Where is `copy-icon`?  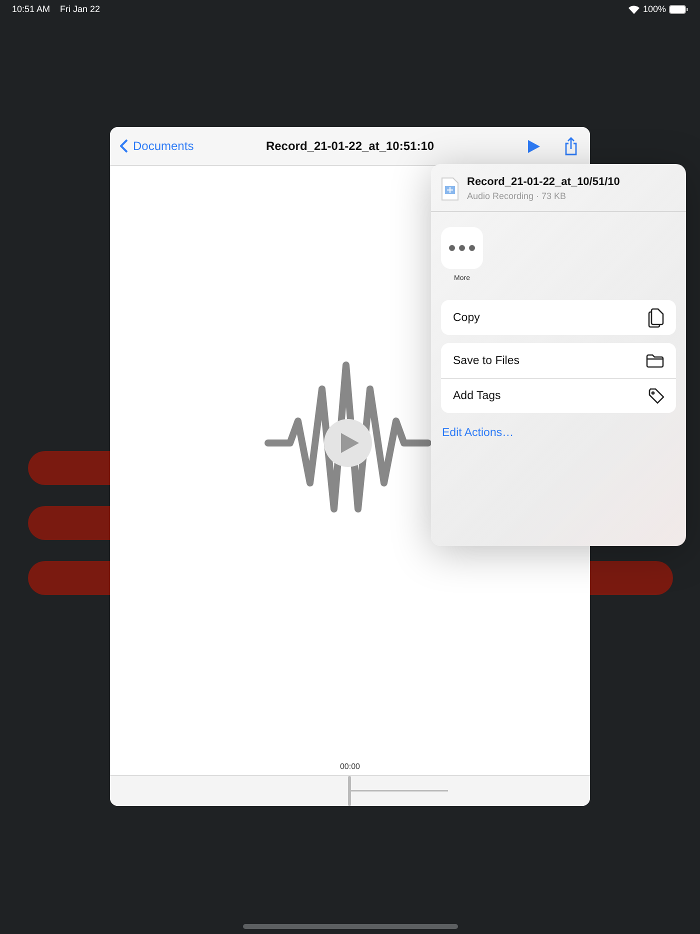
copy-icon is located at coordinates (656, 318).